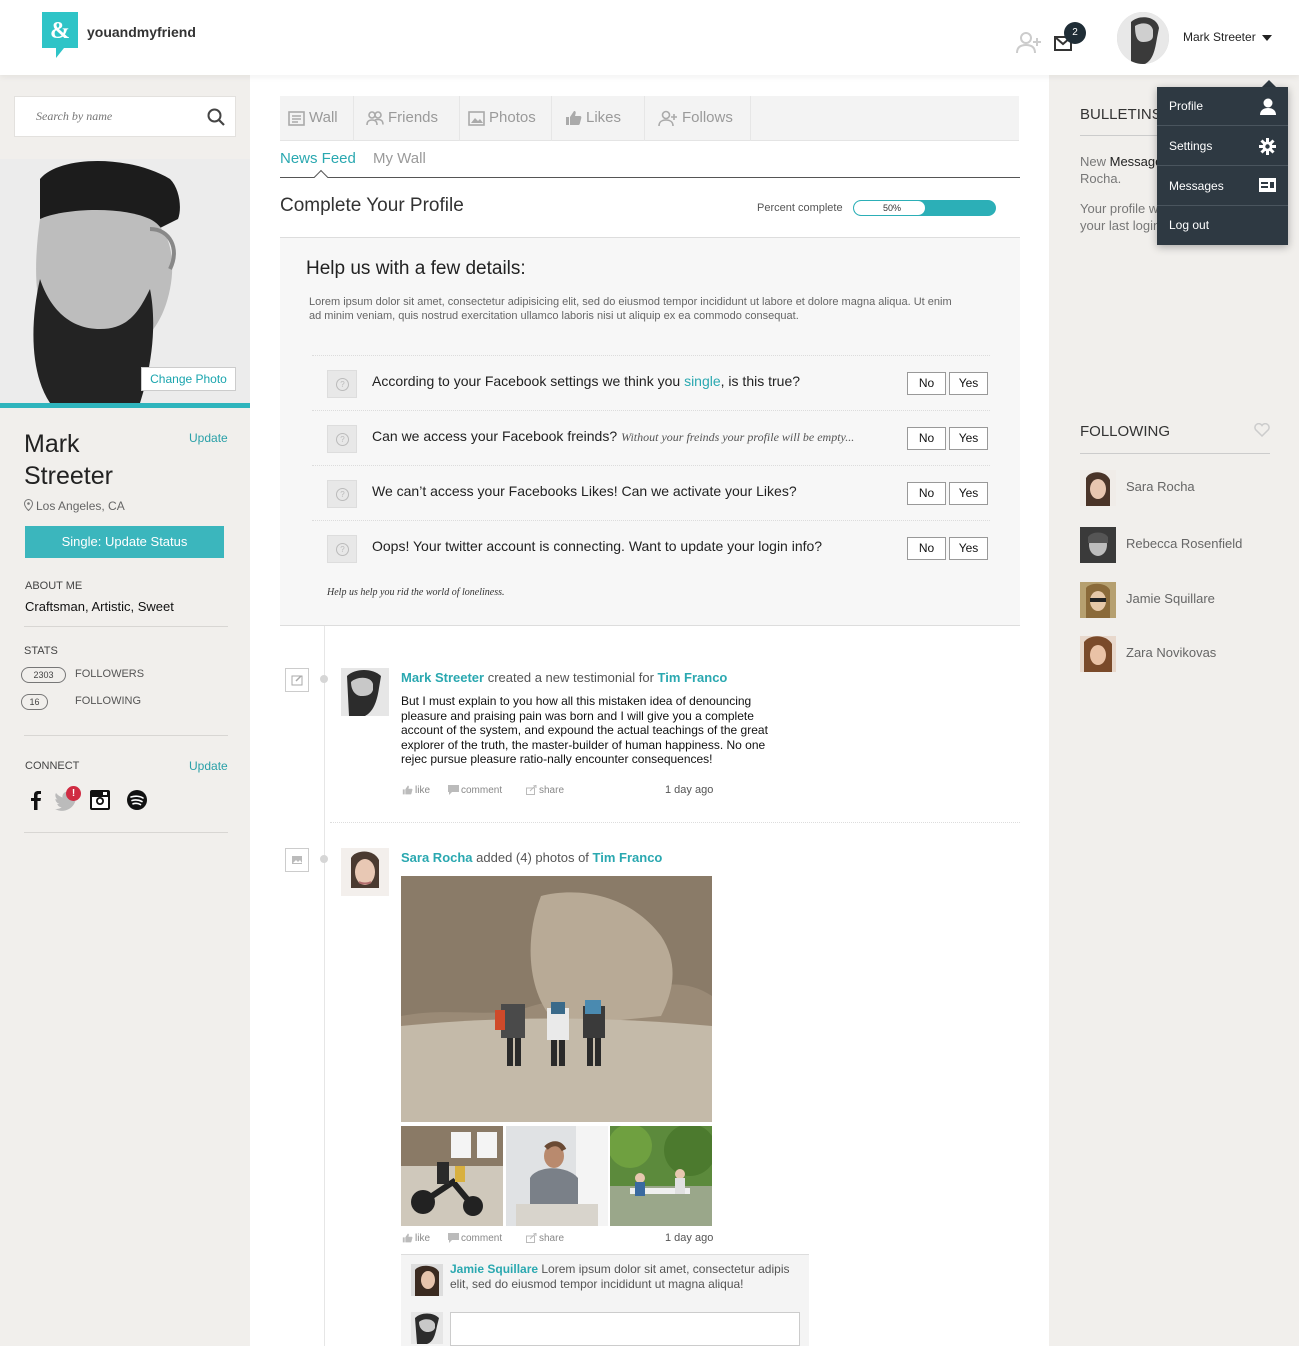 This screenshot has height=1346, width=1299. I want to click on followers-count: 2303, so click(43, 675).